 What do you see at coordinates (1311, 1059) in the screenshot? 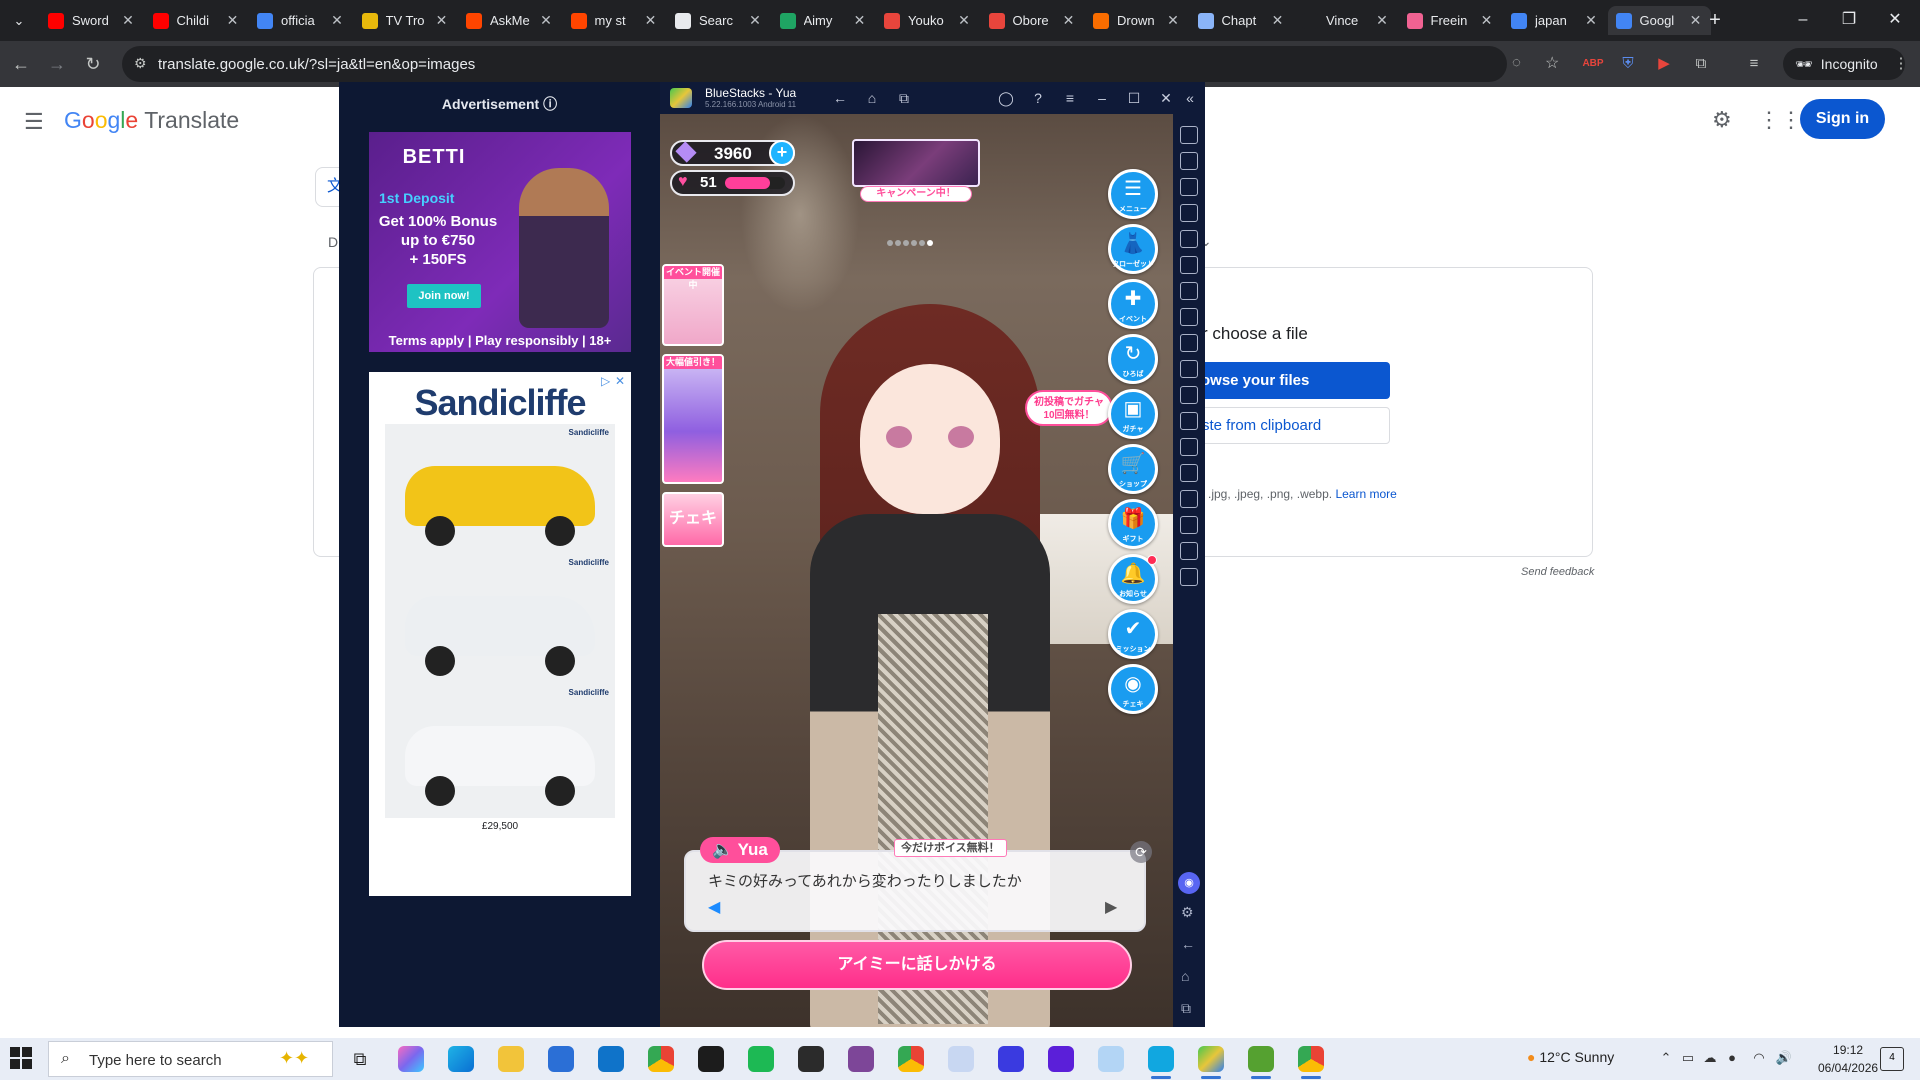
I see `chrome-incognito-icon` at bounding box center [1311, 1059].